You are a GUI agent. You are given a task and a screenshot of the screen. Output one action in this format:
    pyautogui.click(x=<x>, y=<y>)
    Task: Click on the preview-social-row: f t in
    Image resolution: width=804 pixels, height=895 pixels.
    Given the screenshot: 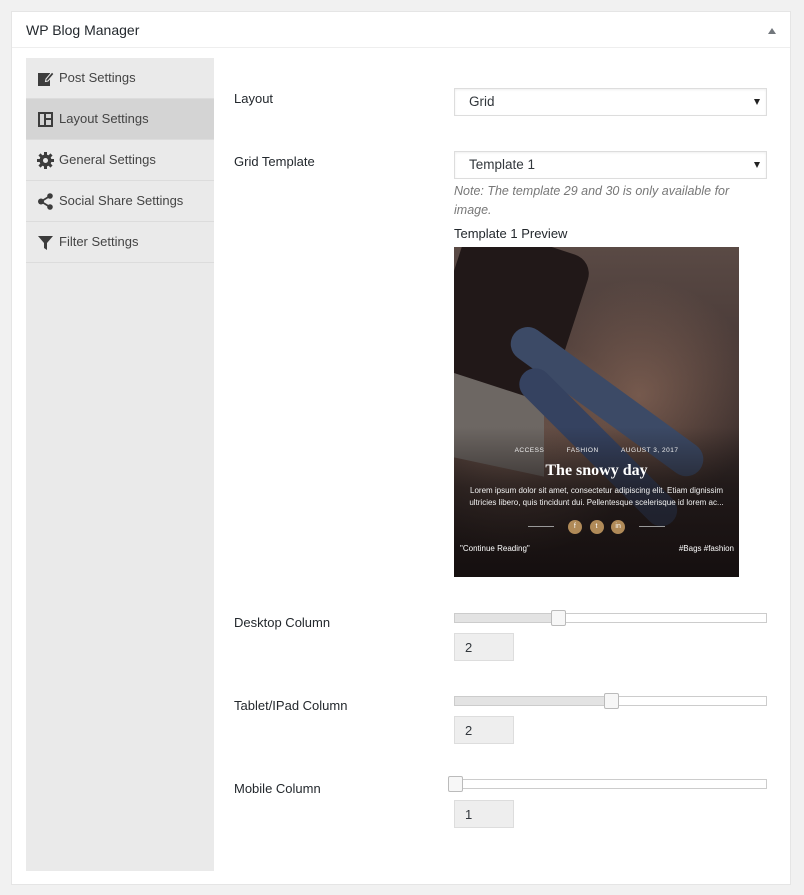 What is the action you would take?
    pyautogui.click(x=596, y=526)
    